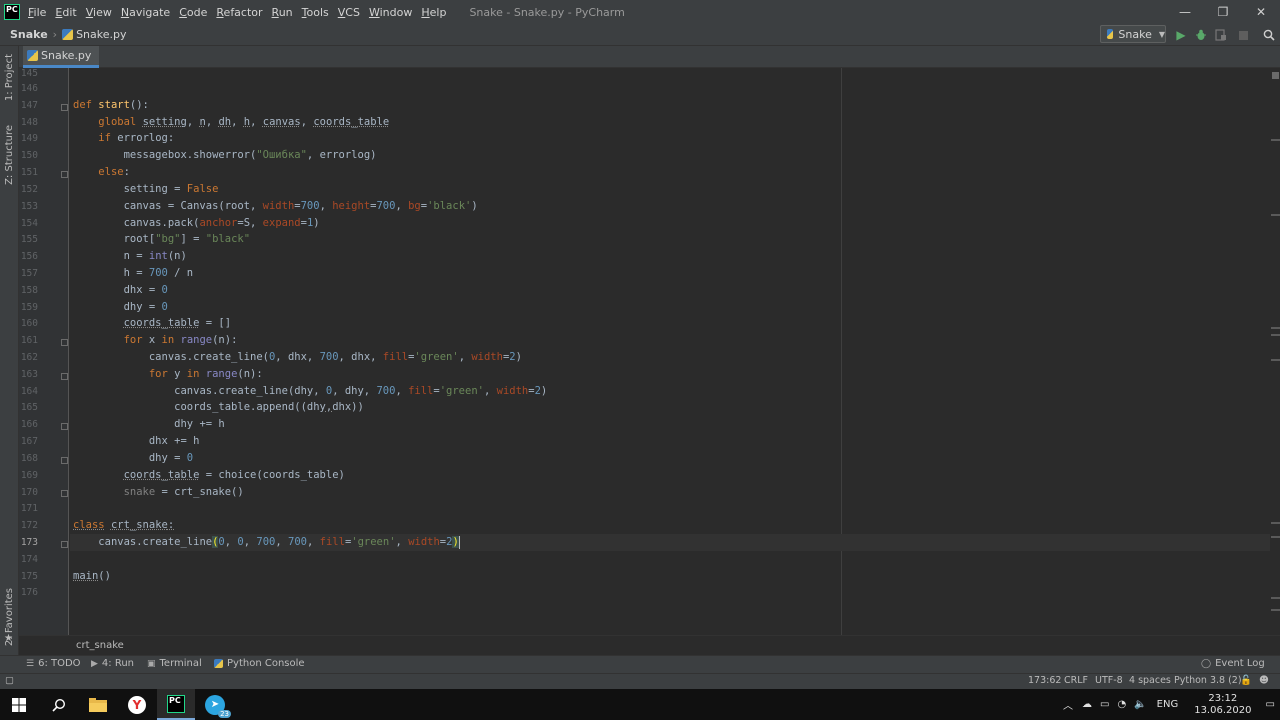 This screenshot has width=1280, height=720. I want to click on caret-position: 173:62, so click(1044, 680).